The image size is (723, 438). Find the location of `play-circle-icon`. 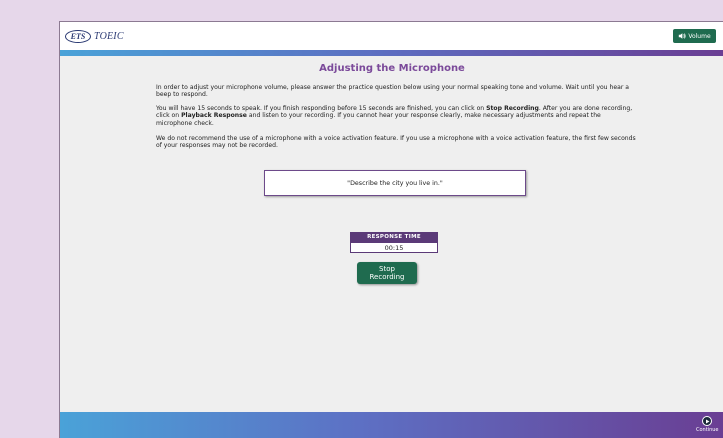

play-circle-icon is located at coordinates (707, 421).